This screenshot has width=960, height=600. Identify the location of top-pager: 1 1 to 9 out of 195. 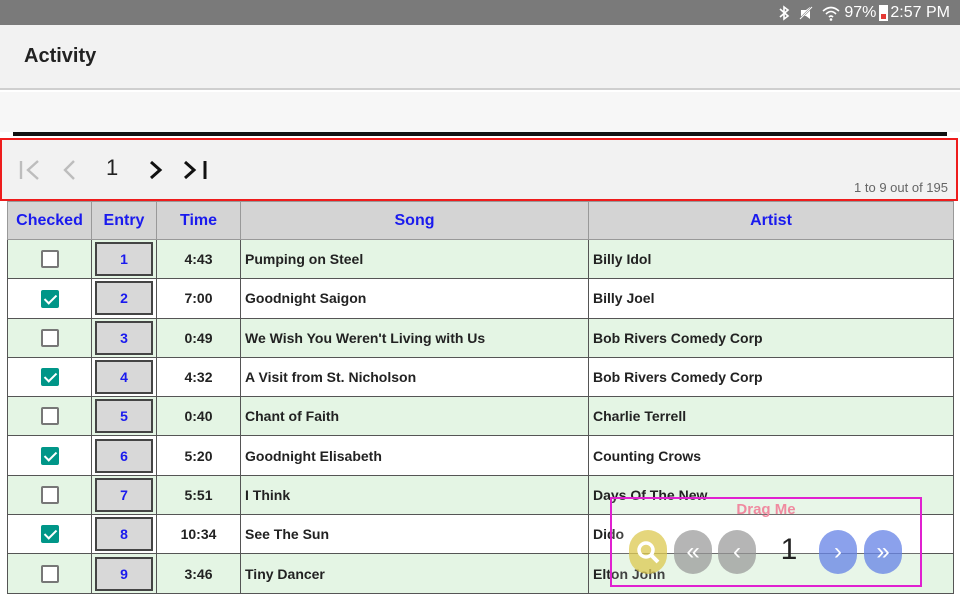
(479, 169).